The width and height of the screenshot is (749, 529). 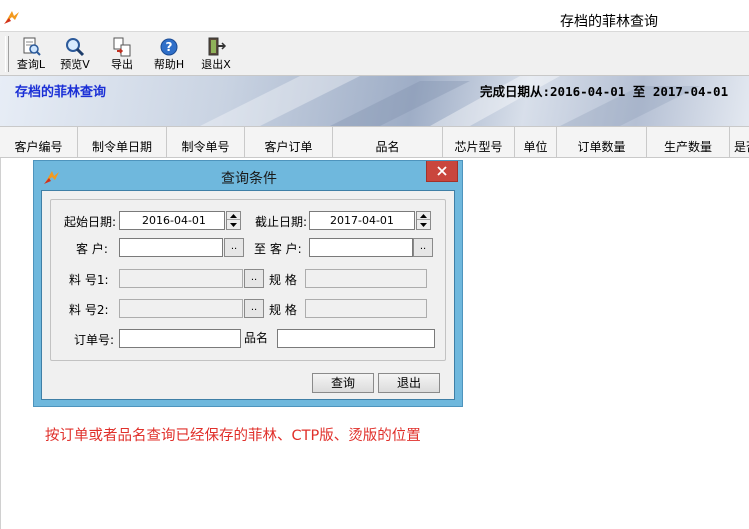 I want to click on spec1-label: 规 格, so click(x=283, y=280).